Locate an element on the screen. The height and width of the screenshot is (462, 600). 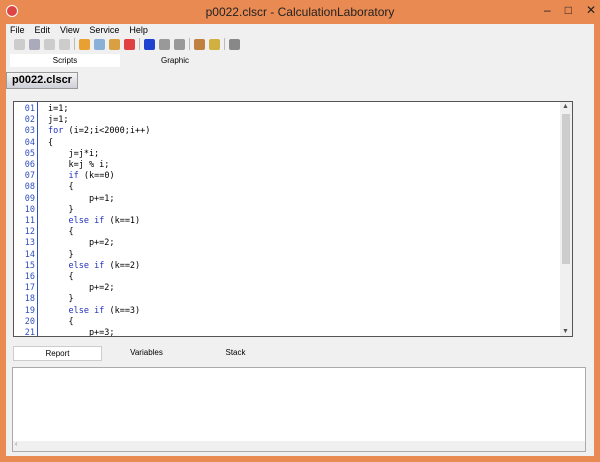
menu-view: View is located at coordinates (69, 30).